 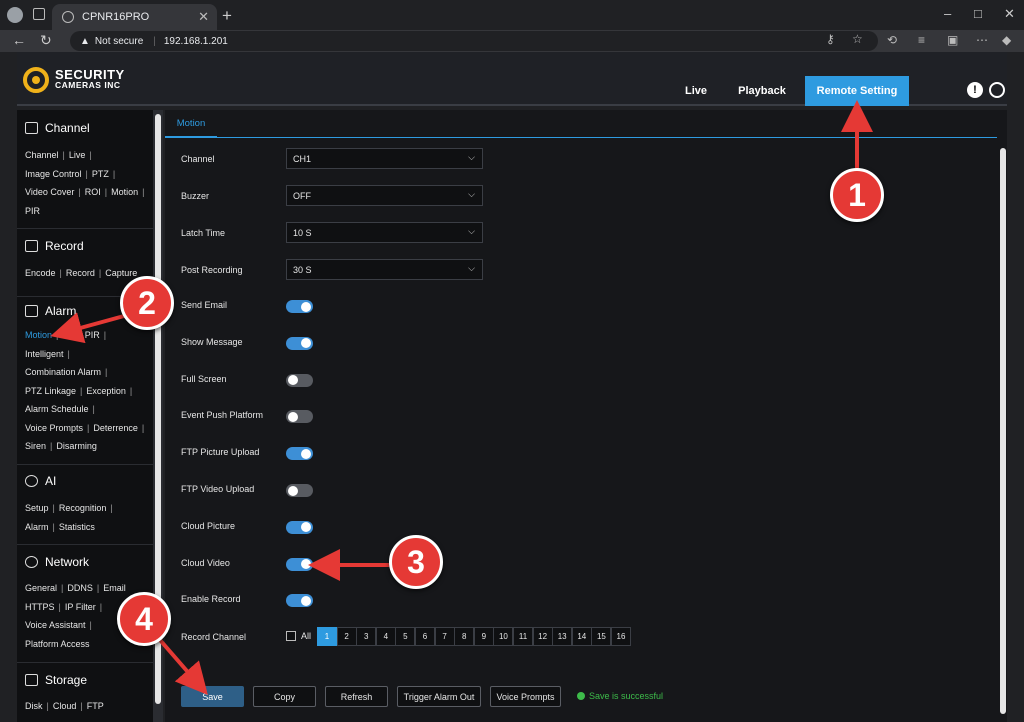 What do you see at coordinates (46, 40) in the screenshot?
I see `reload-icon: ↻` at bounding box center [46, 40].